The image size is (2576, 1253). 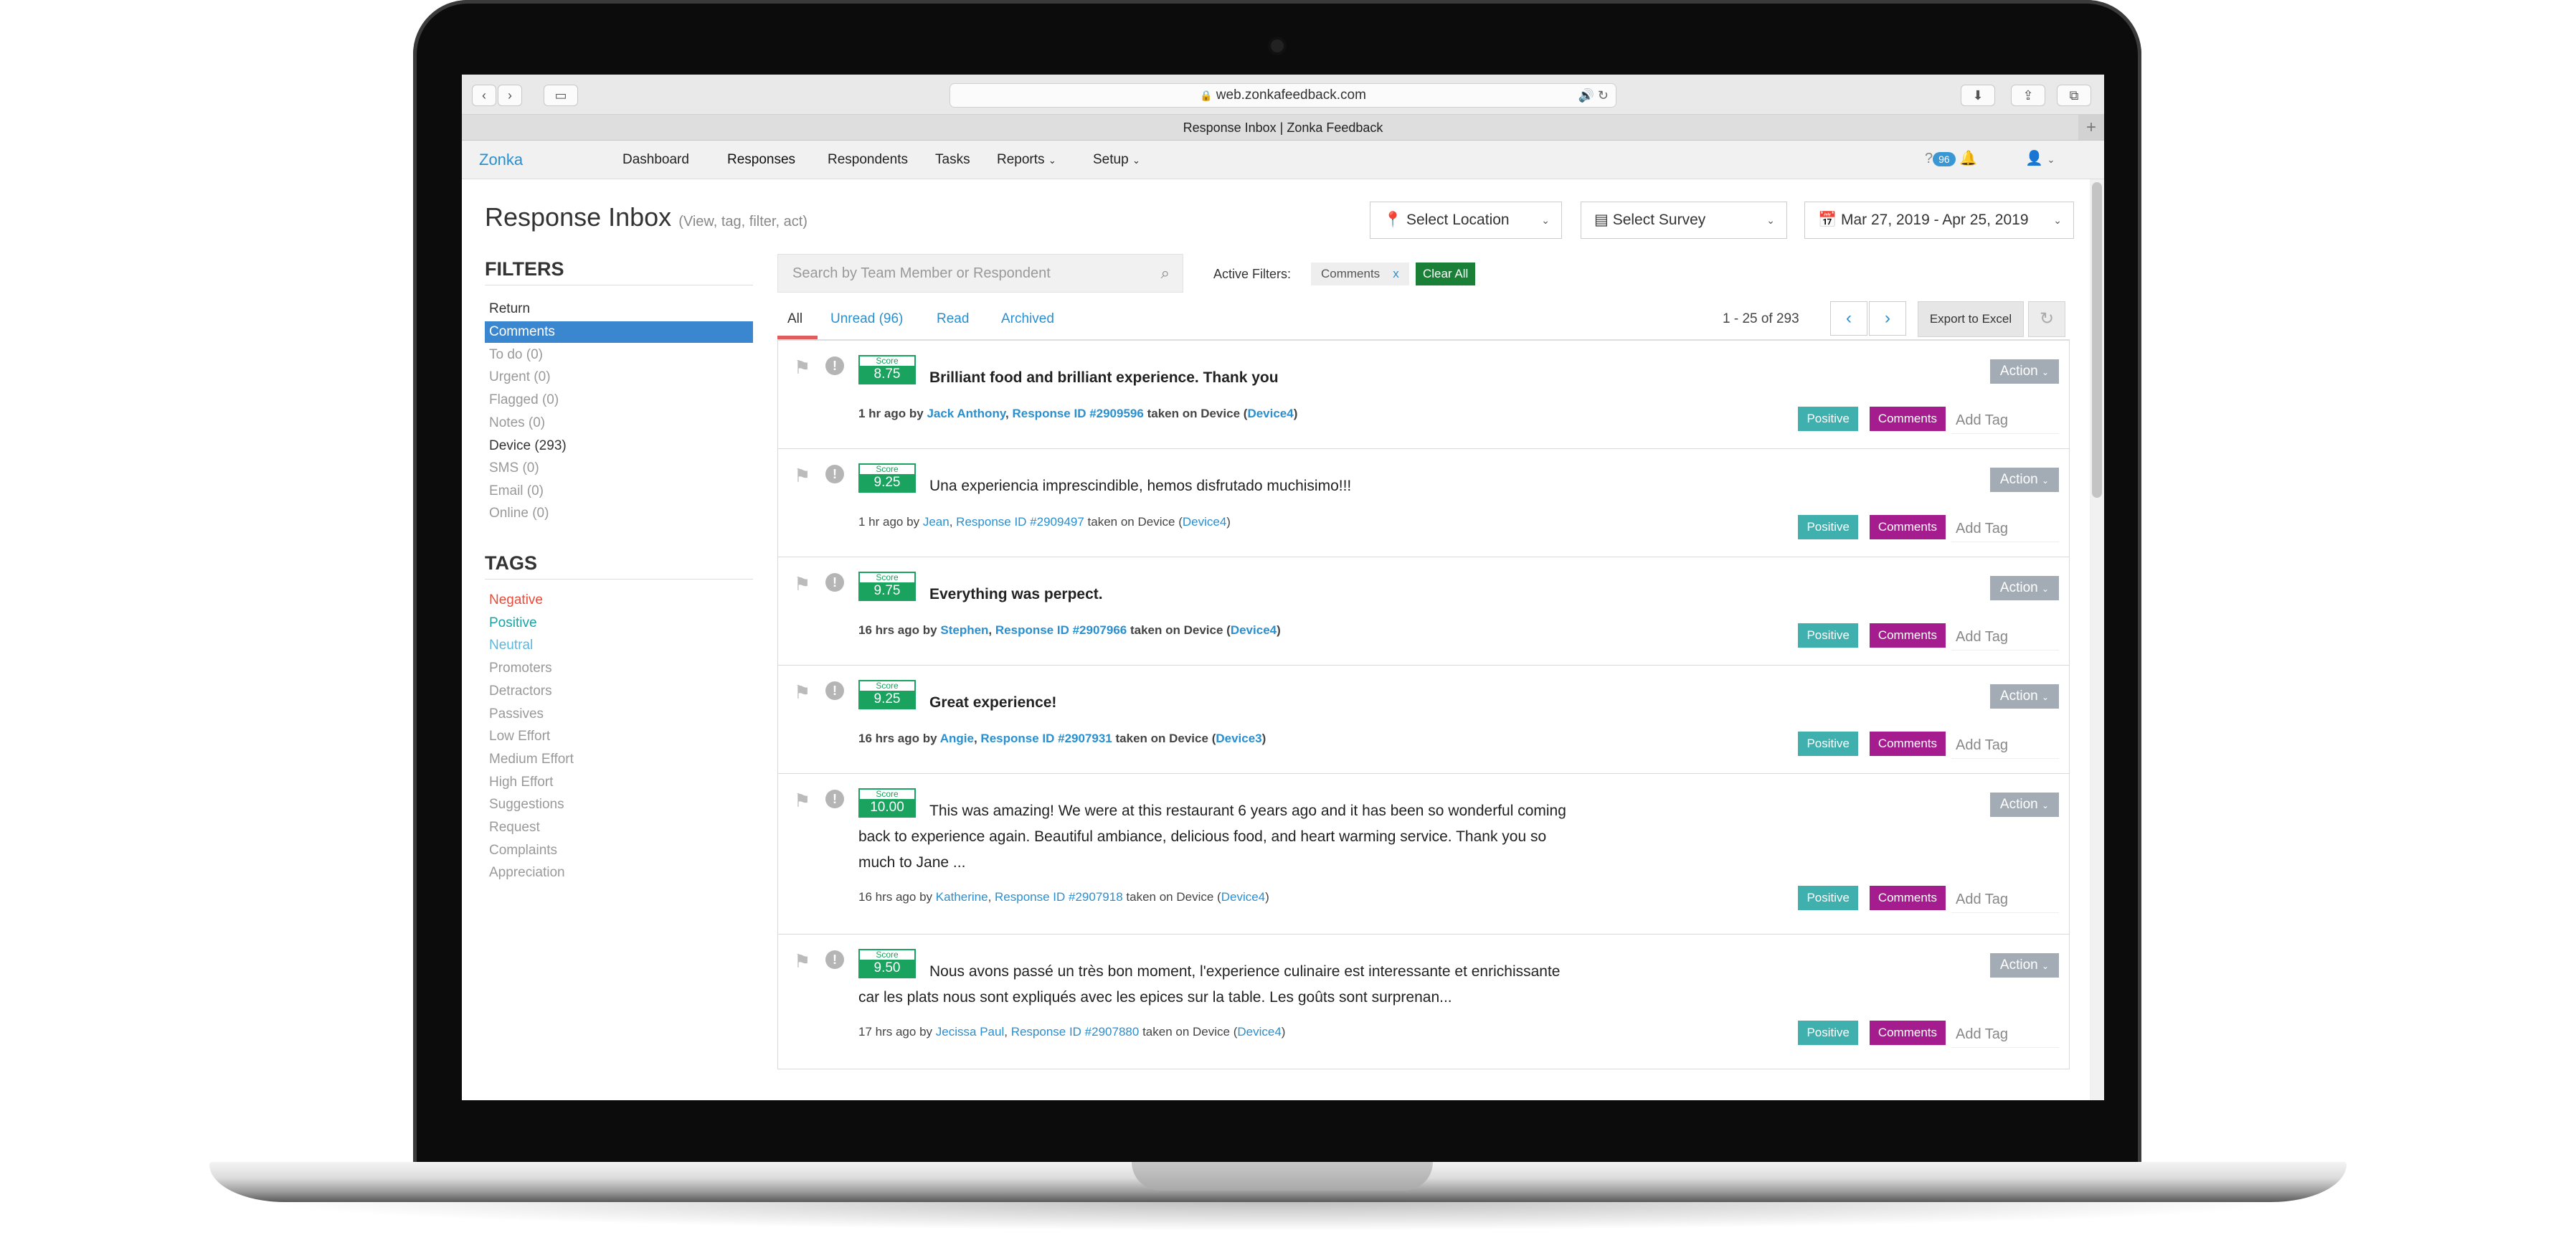 What do you see at coordinates (526, 805) in the screenshot?
I see `tag-suggestions: Suggestions` at bounding box center [526, 805].